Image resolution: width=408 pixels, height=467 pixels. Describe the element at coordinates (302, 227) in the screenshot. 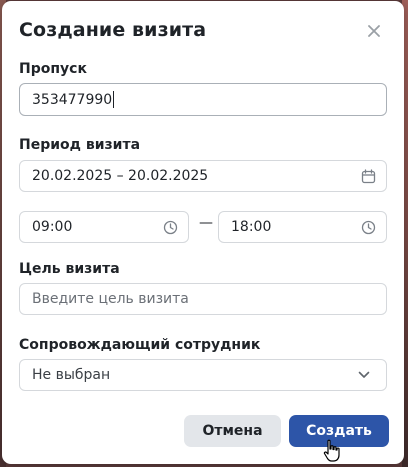

I see `time-to-input: 18:00` at that location.